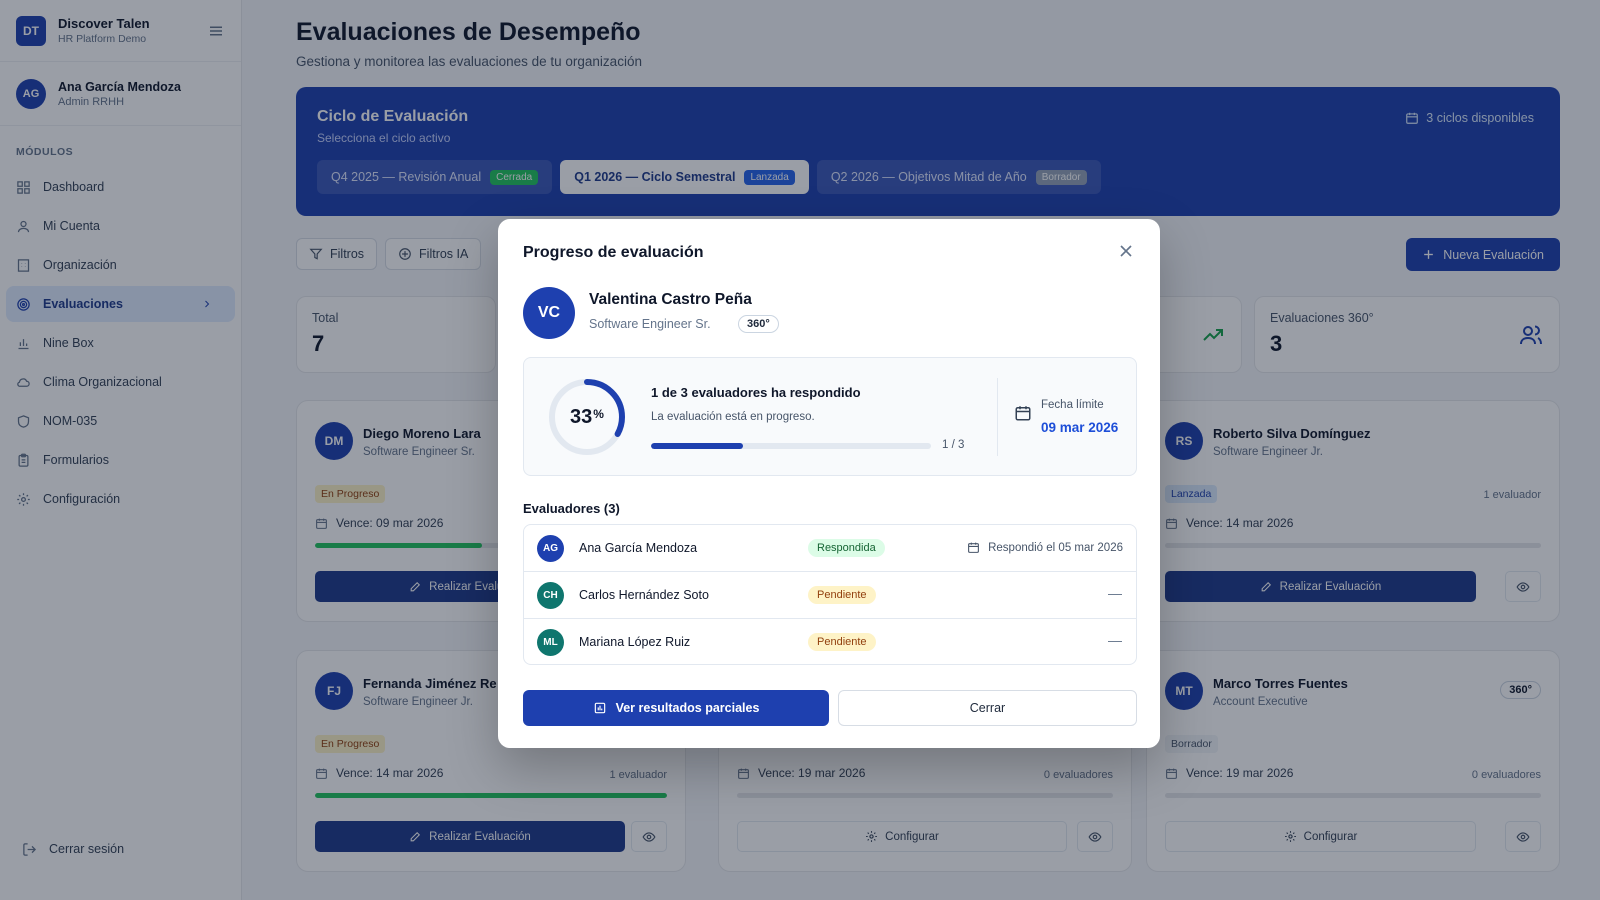 The height and width of the screenshot is (900, 1600). Describe the element at coordinates (756, 392) in the screenshot. I see `responded-title: 1 de 3 evaluadores ha respondido` at that location.